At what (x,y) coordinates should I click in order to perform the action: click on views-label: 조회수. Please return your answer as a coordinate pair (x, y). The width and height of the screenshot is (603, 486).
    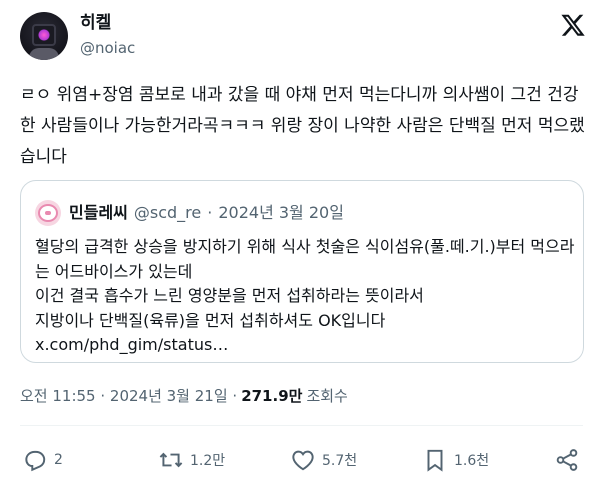
    Looking at the image, I should click on (327, 396).